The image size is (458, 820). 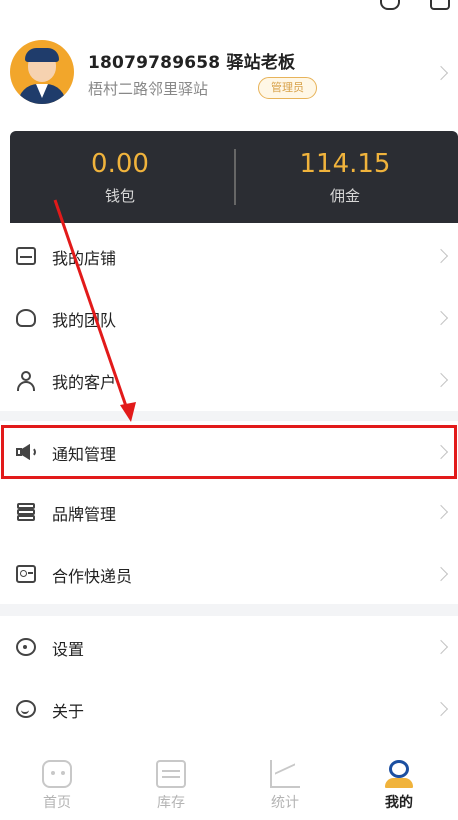 I want to click on layers-icon, so click(x=26, y=512).